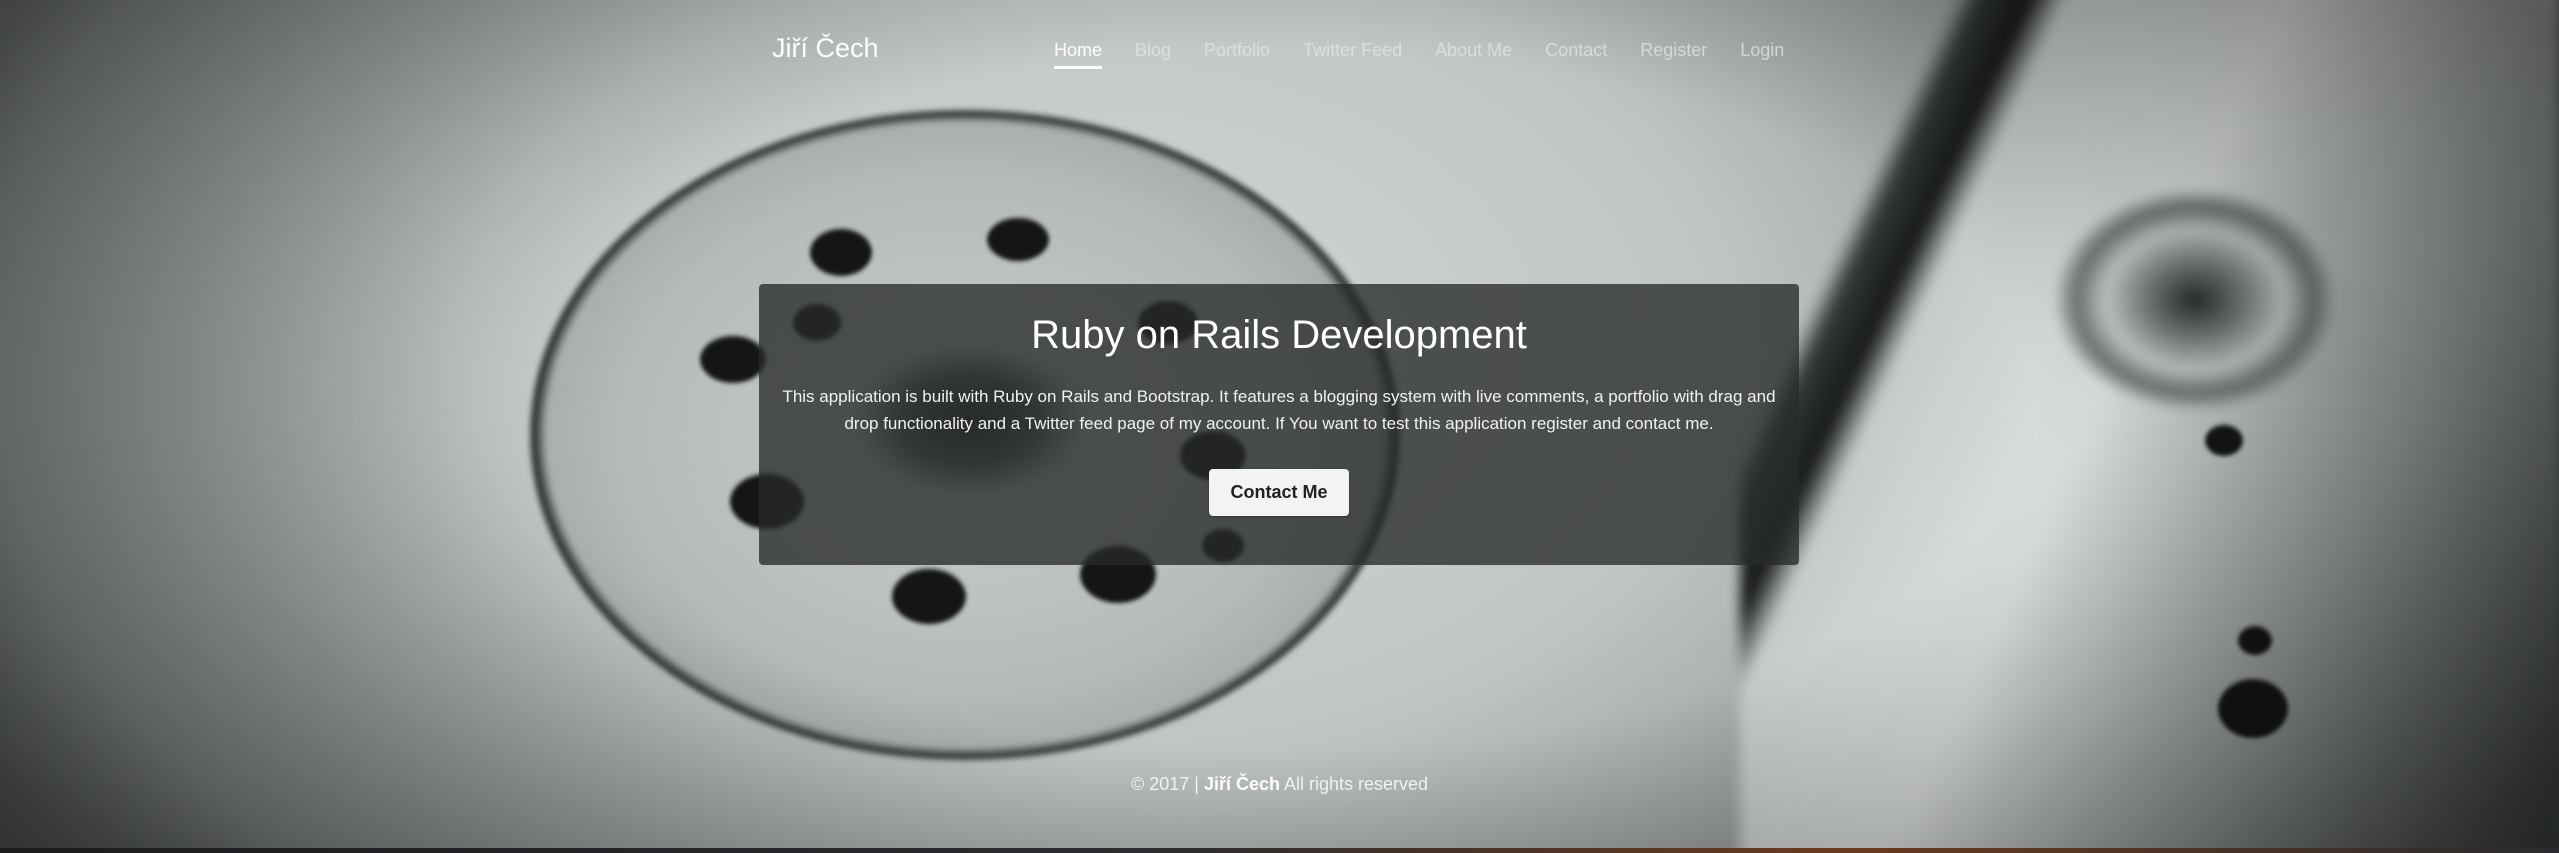 This screenshot has height=853, width=2559. I want to click on contact-me-button: Contact Me, so click(1279, 492).